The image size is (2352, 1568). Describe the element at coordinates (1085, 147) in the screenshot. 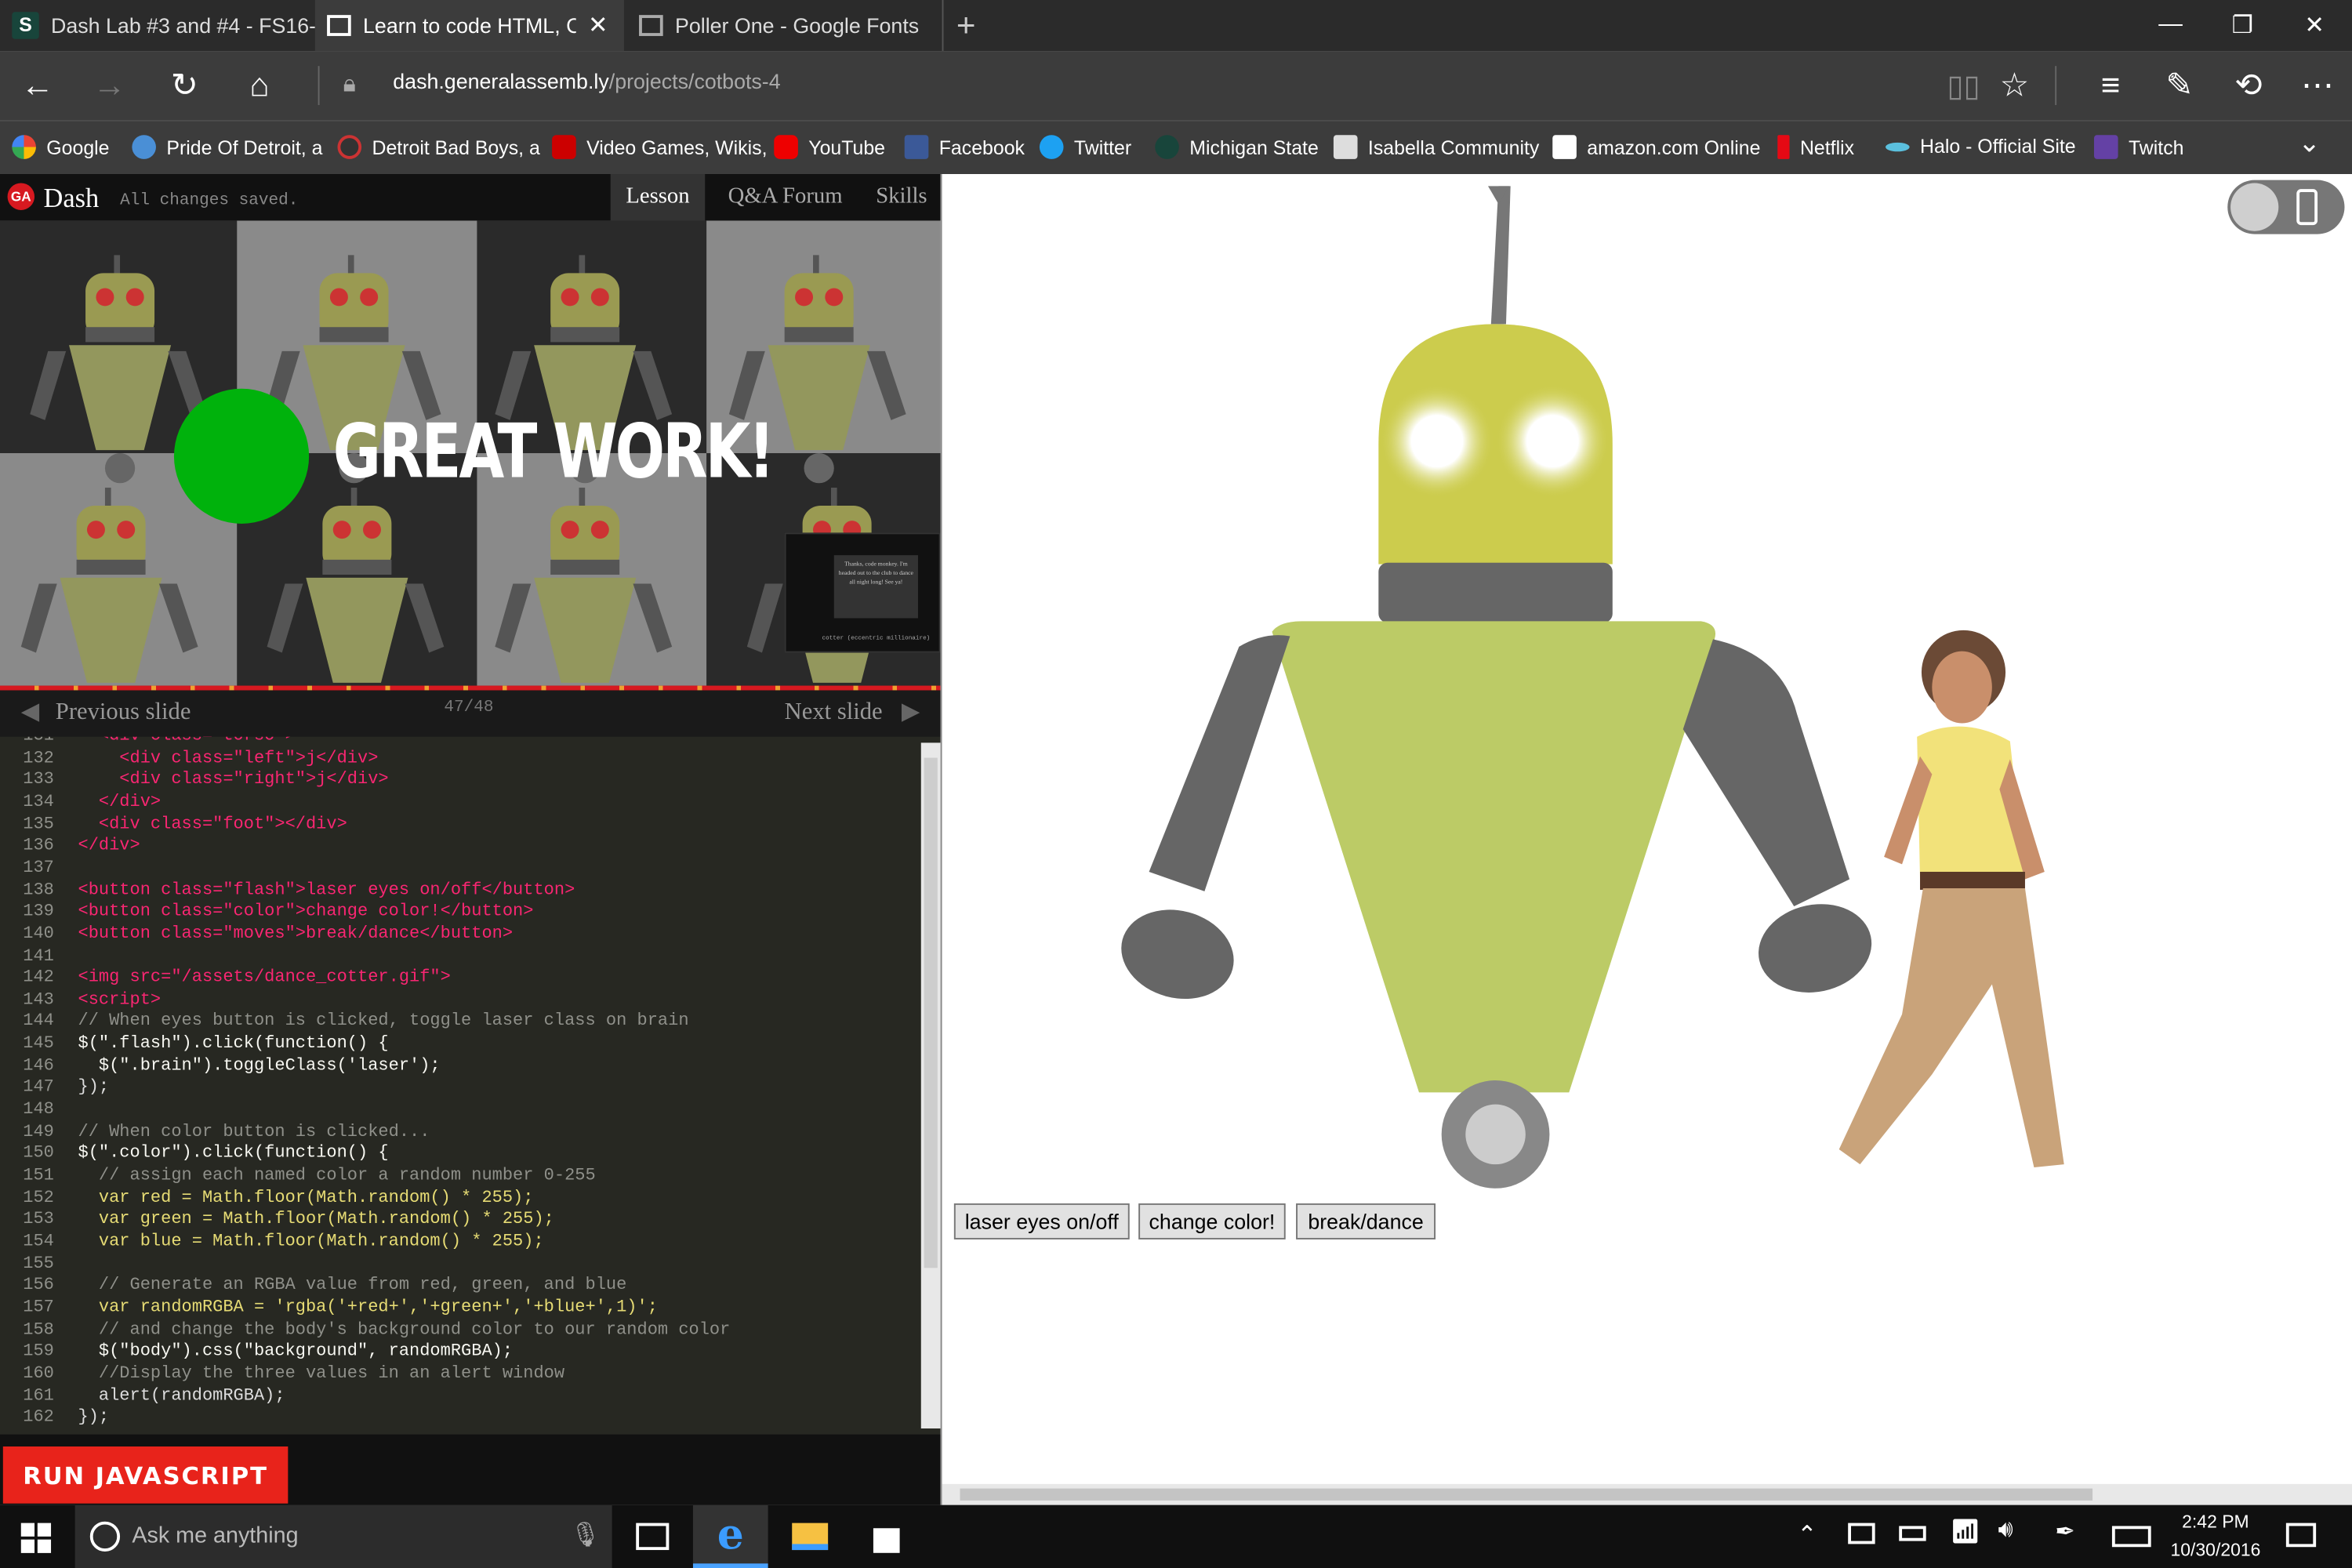

I see `fav-twitter: Twitter` at that location.